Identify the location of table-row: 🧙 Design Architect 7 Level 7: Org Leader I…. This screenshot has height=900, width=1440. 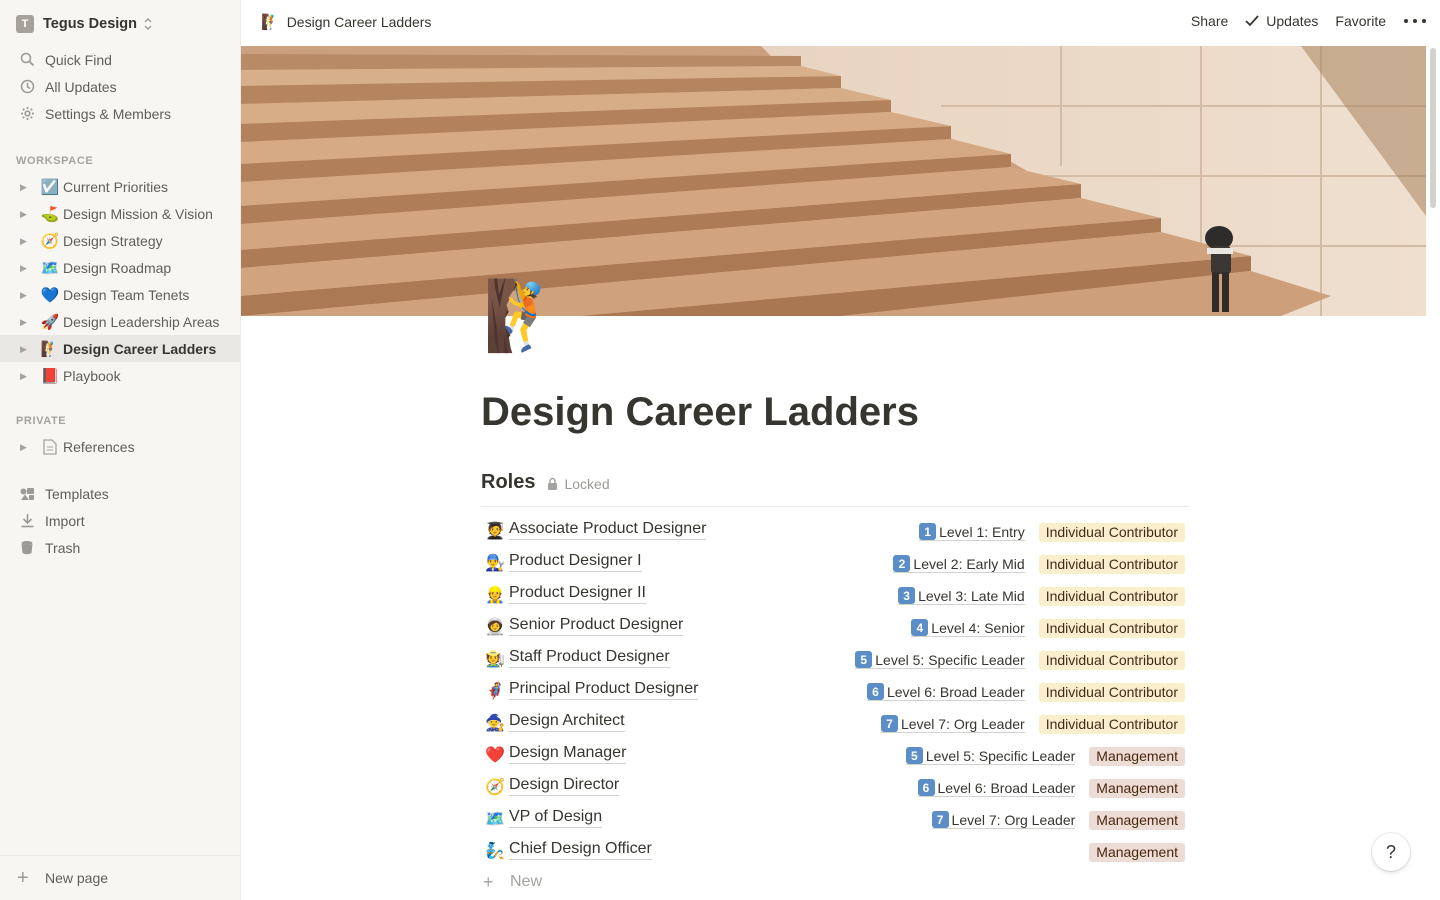
(835, 723).